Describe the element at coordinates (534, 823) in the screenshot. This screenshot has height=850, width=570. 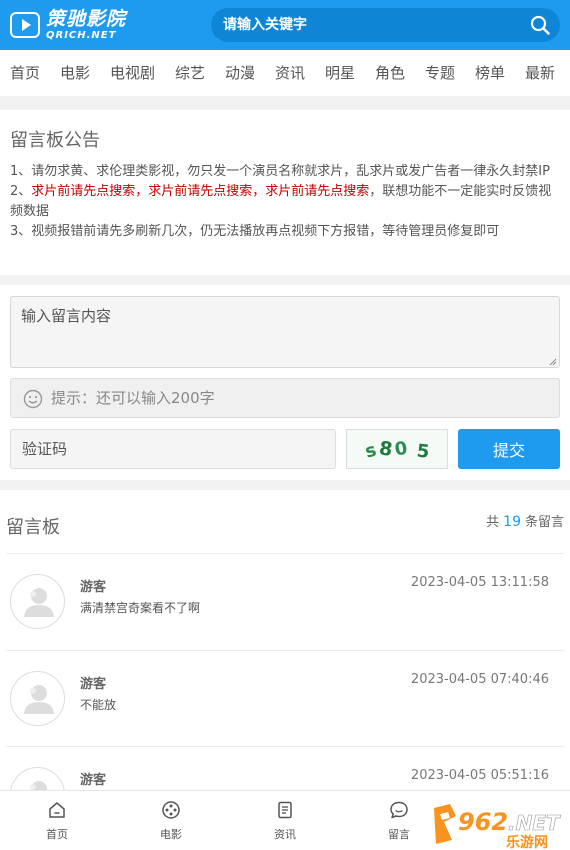
I see `svg-text: .NET` at that location.